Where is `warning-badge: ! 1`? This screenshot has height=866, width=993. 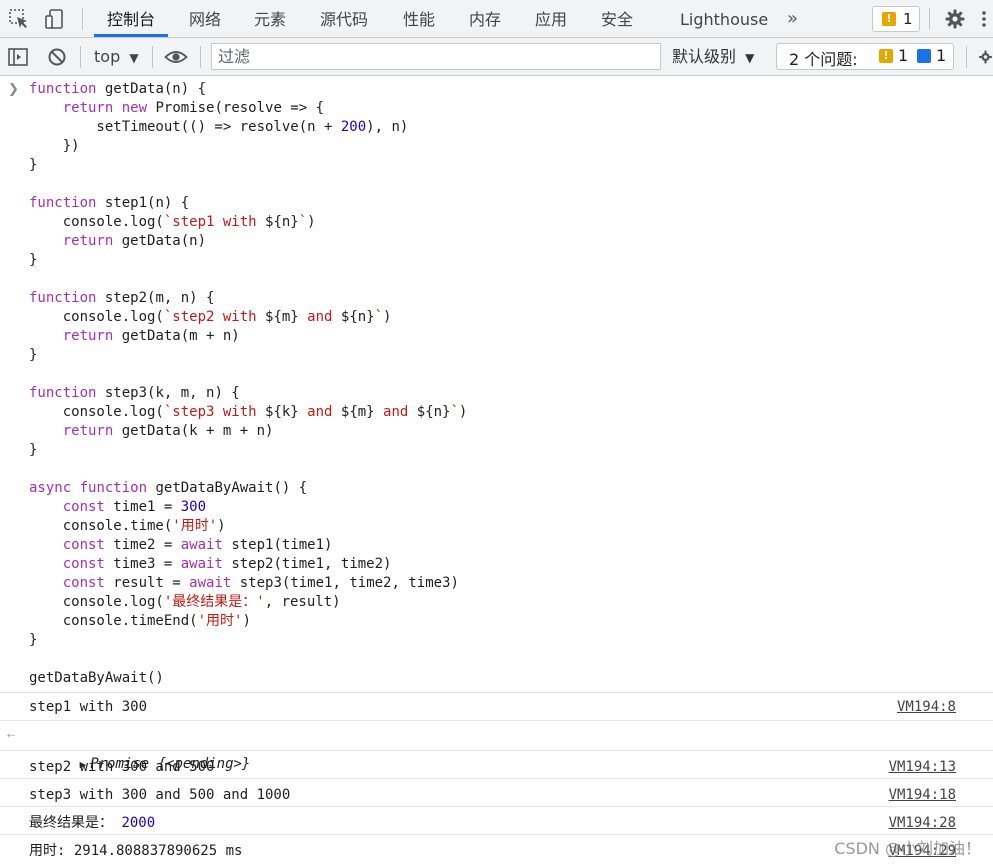 warning-badge: ! 1 is located at coordinates (896, 19).